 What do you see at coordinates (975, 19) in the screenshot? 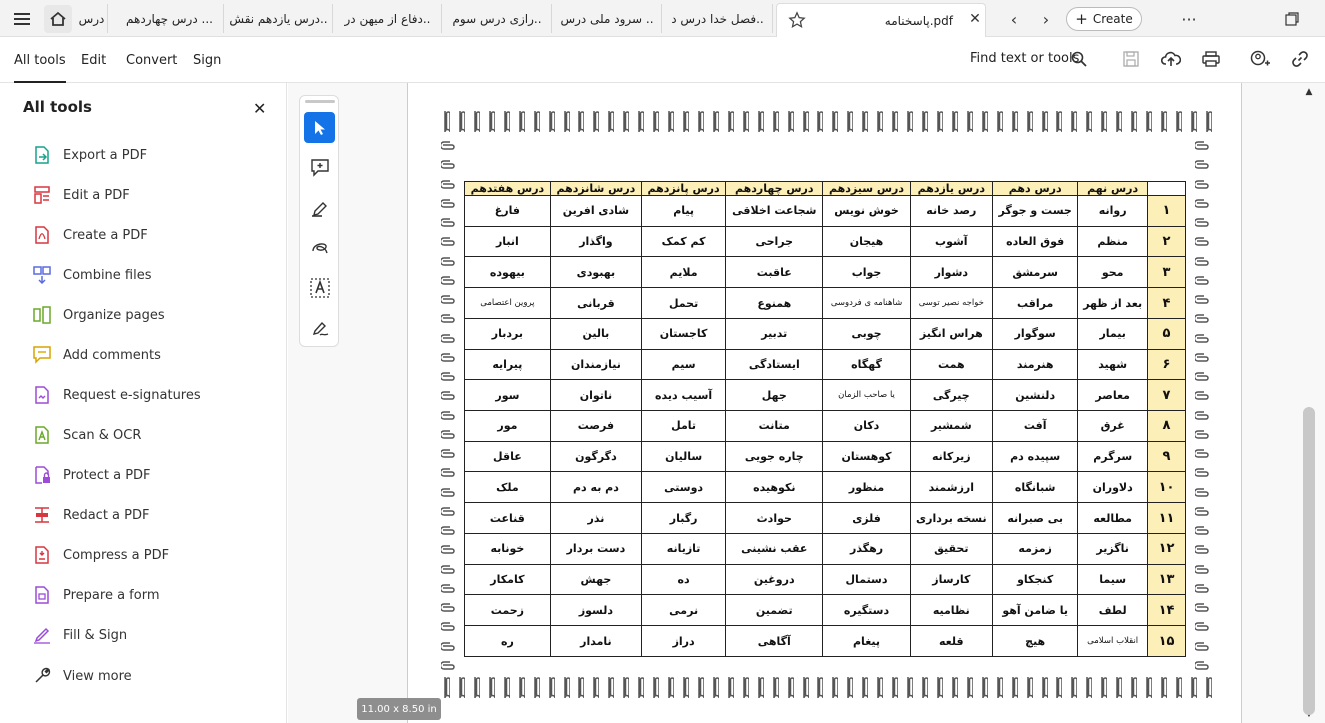
I see `close-tab-icon: ✕` at bounding box center [975, 19].